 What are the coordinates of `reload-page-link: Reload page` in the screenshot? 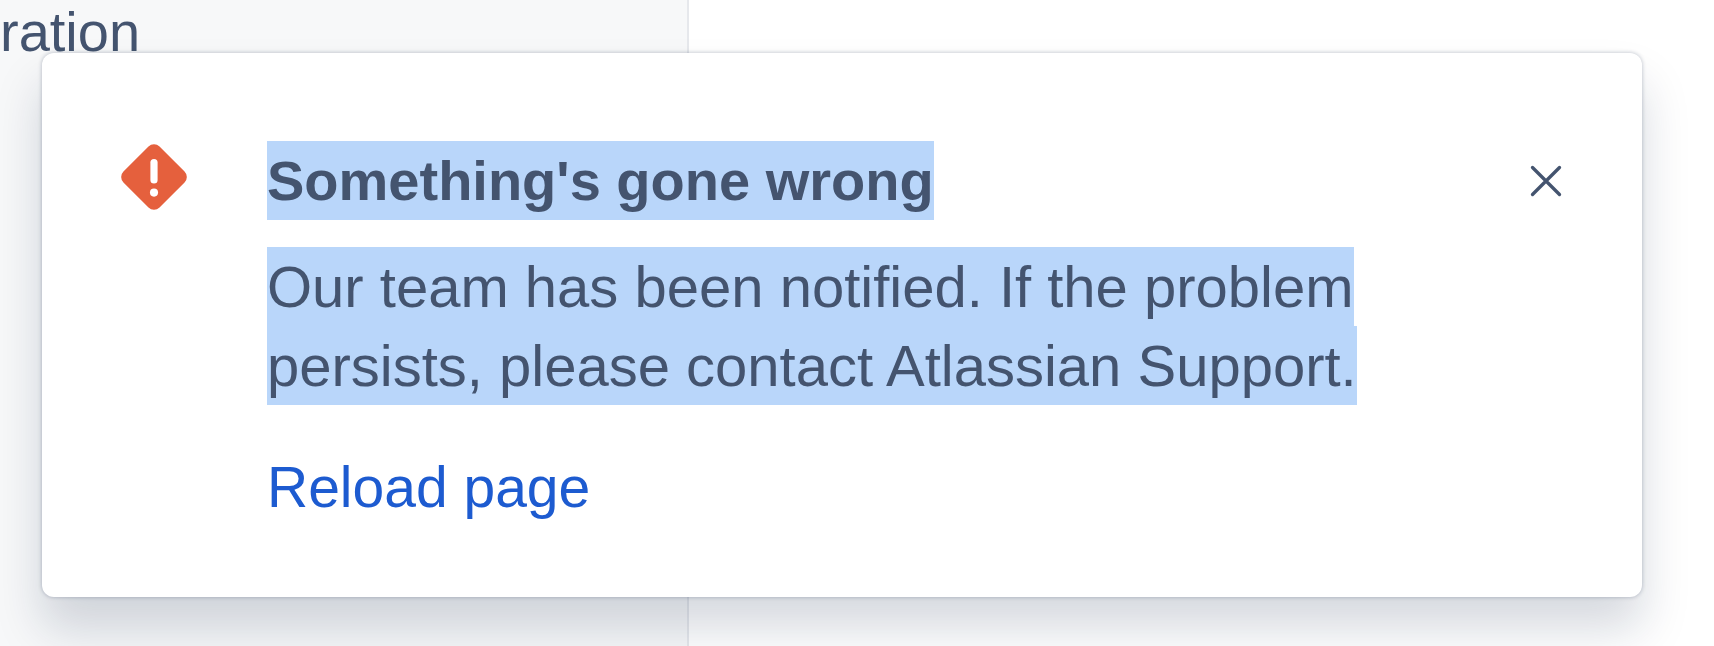 It's located at (429, 487).